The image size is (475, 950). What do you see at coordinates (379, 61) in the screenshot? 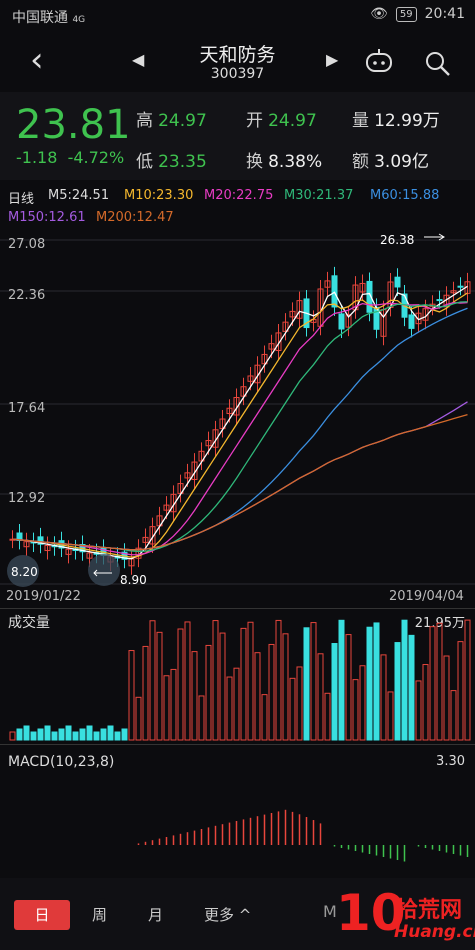
I see `robot-icon` at bounding box center [379, 61].